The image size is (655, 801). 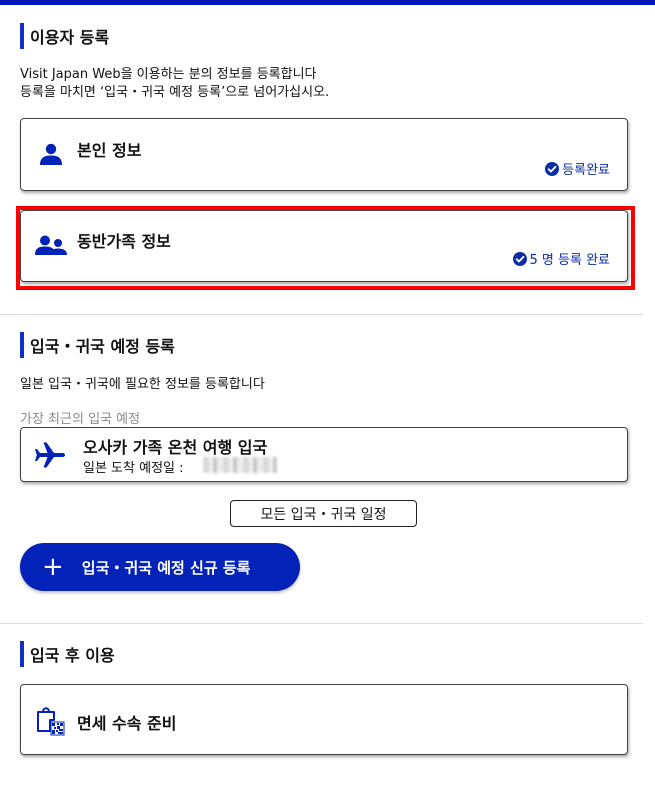 What do you see at coordinates (53, 567) in the screenshot?
I see `plus-icon: +` at bounding box center [53, 567].